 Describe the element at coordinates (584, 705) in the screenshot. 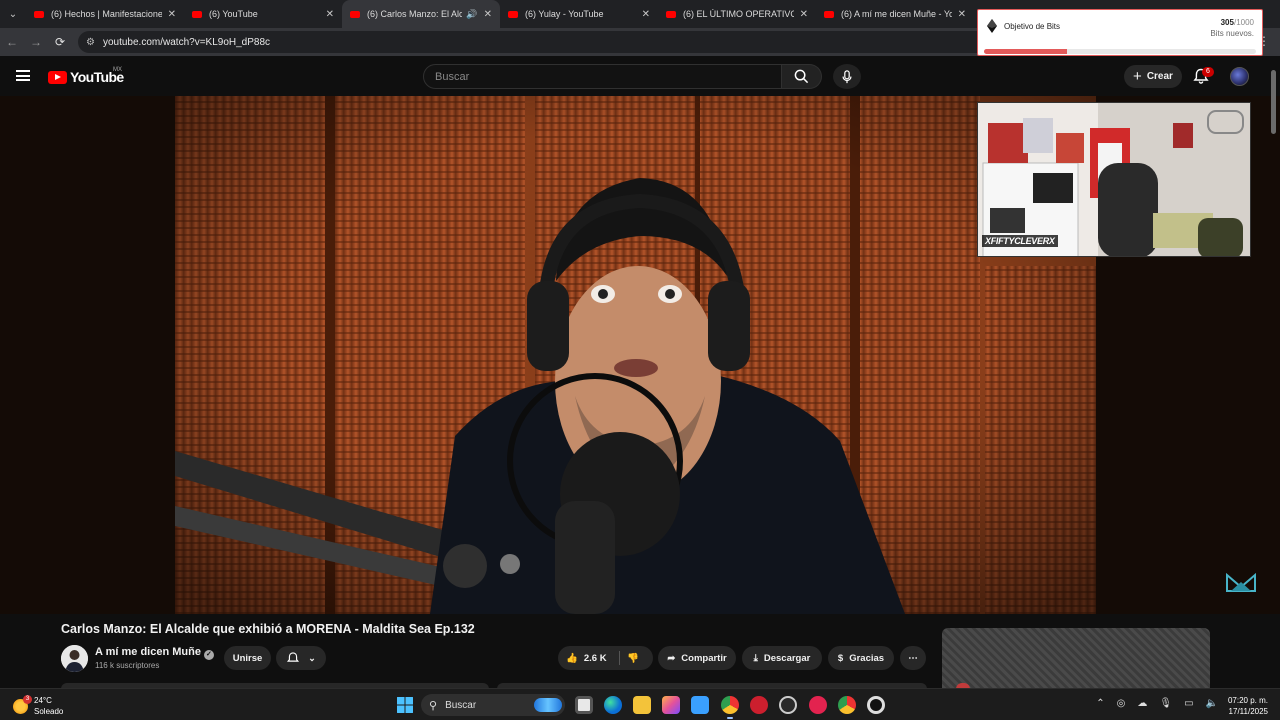

I see `task-view-icon` at that location.